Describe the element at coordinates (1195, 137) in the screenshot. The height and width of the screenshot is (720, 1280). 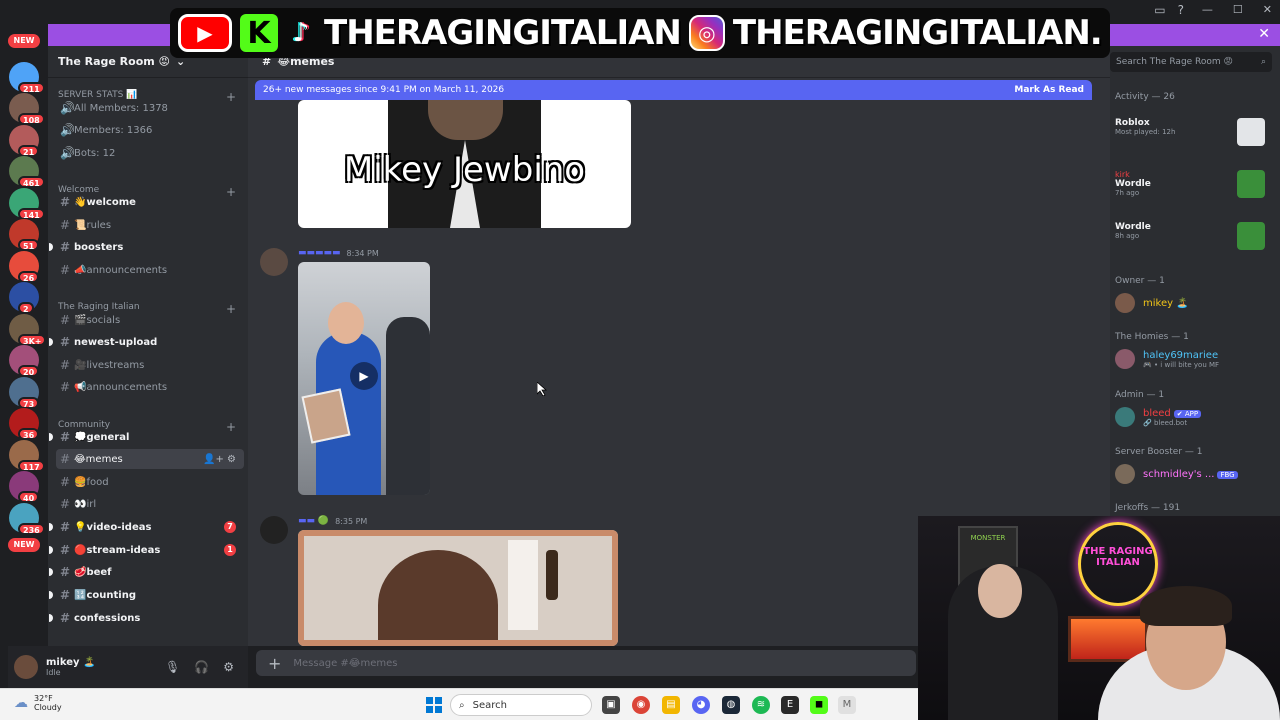
I see `activity-card: Roblox Most played: 12h` at that location.